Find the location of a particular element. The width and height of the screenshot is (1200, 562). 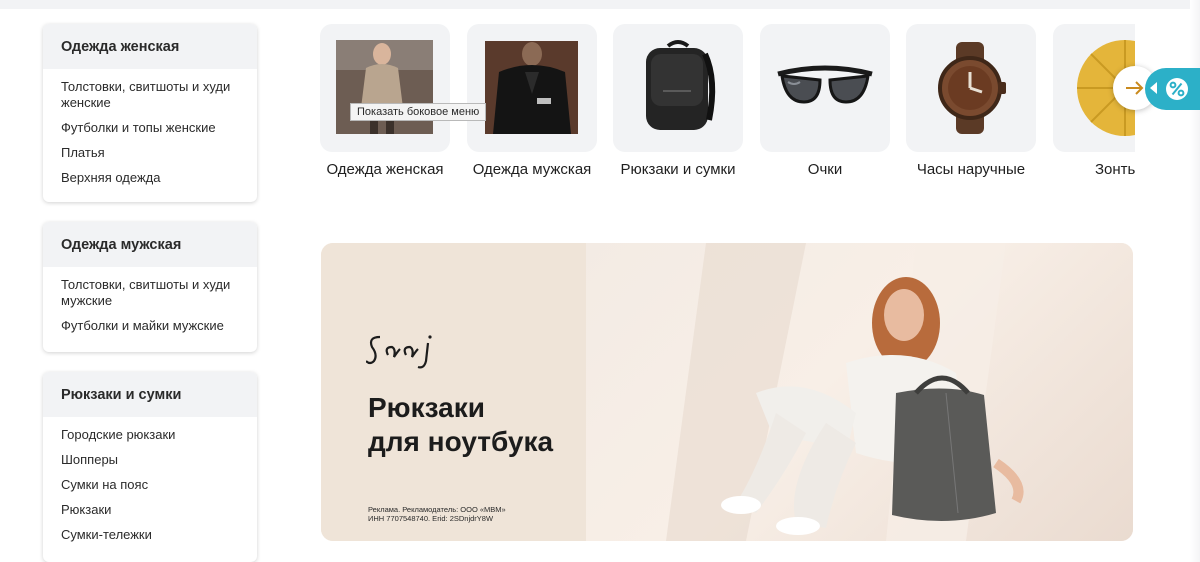

category-label: Рюкзаки и сумки is located at coordinates (678, 169).